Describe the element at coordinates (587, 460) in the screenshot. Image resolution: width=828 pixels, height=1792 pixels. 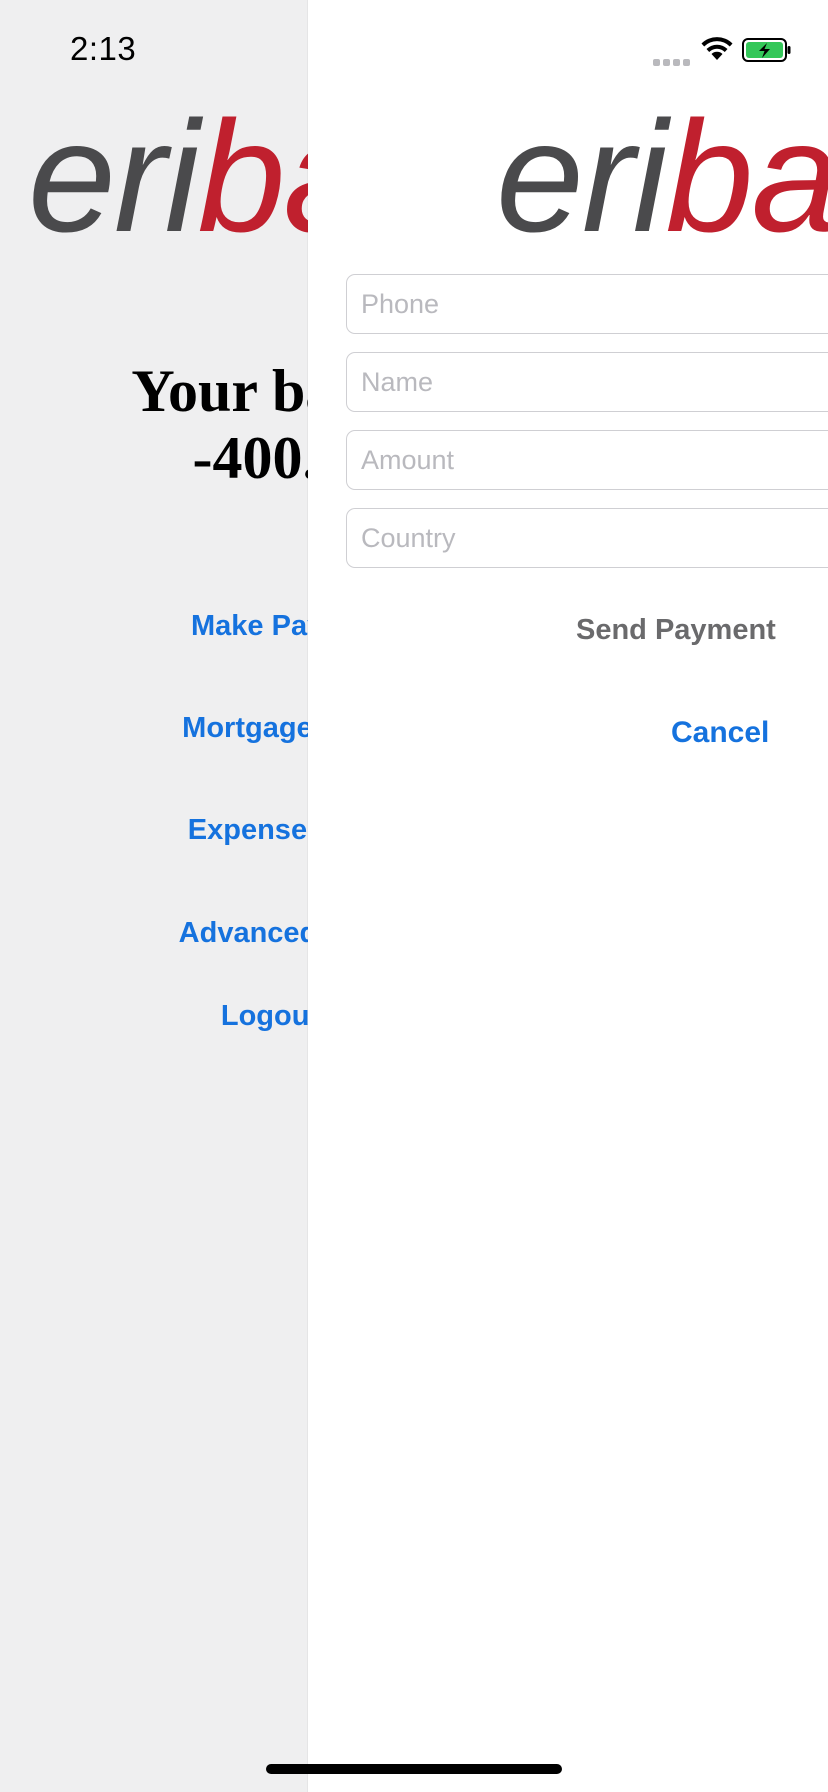
I see `amount-field` at that location.